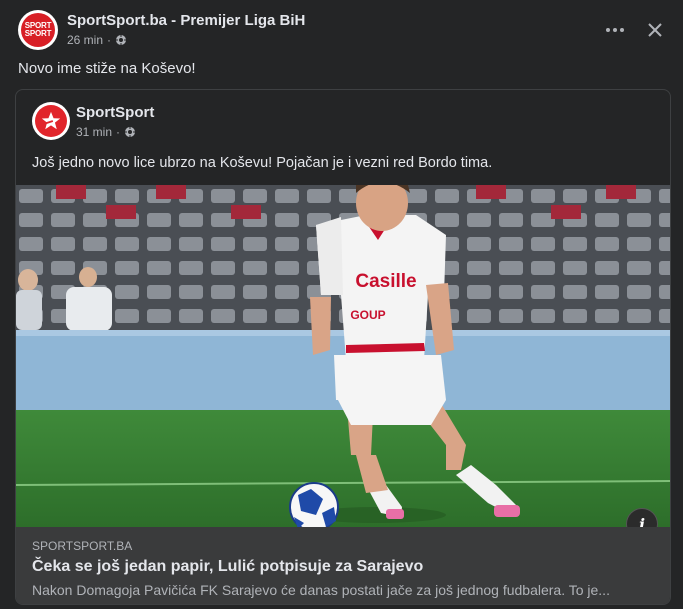 The width and height of the screenshot is (683, 609). Describe the element at coordinates (94, 132) in the screenshot. I see `shared-post-time: 31 min` at that location.